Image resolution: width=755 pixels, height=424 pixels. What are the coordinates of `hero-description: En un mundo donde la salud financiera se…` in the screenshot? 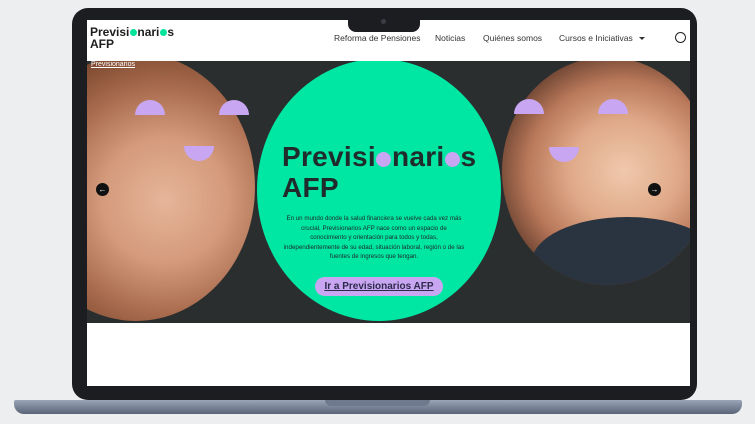 It's located at (374, 237).